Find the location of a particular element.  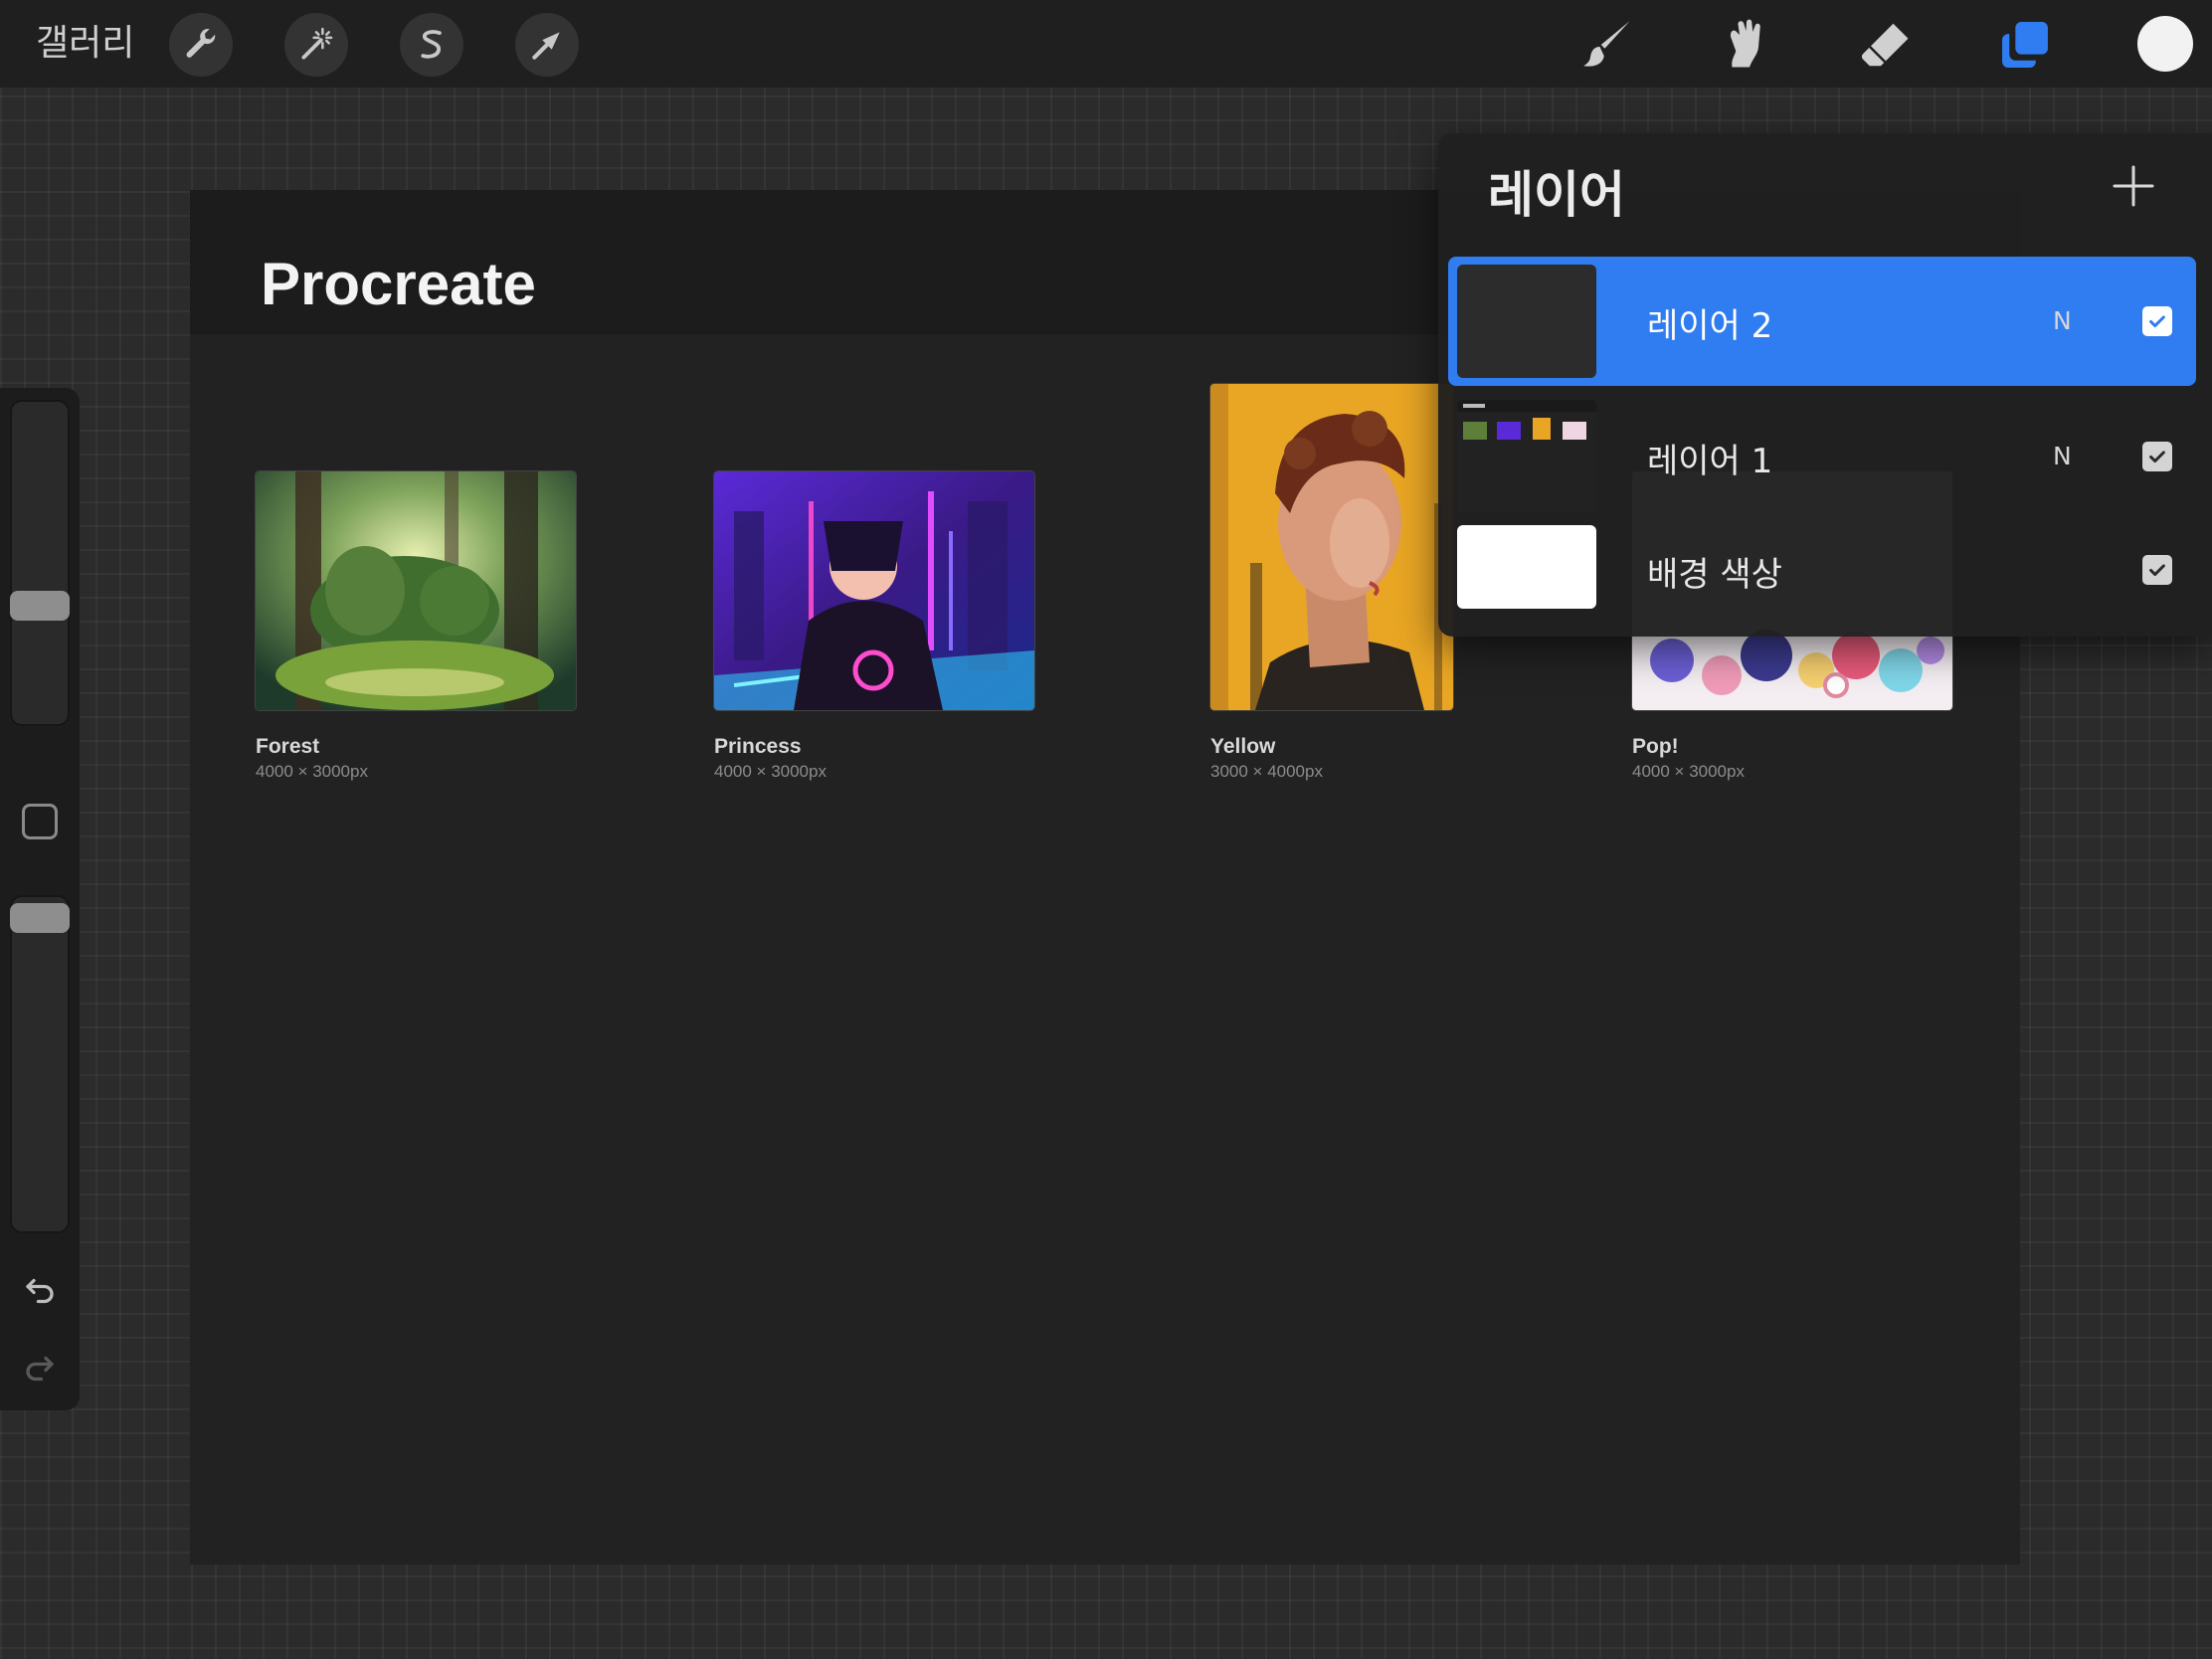

transform-arrow-icon is located at coordinates (546, 46).